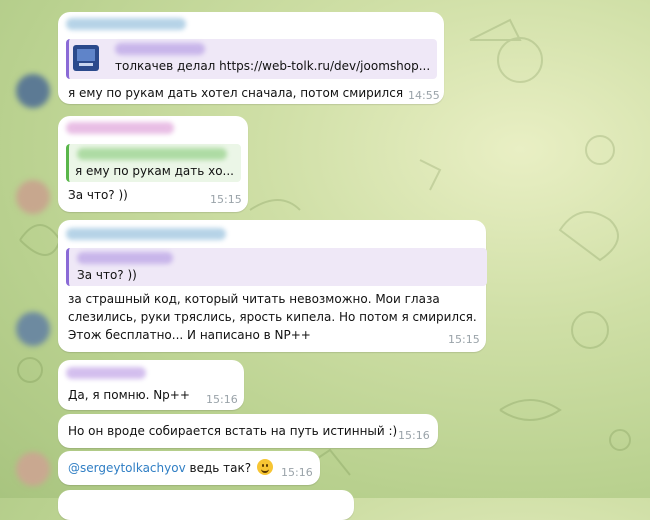 The image size is (650, 520). I want to click on message-bubble: @sergeytolkachyov ведь так? 15:16, so click(189, 468).